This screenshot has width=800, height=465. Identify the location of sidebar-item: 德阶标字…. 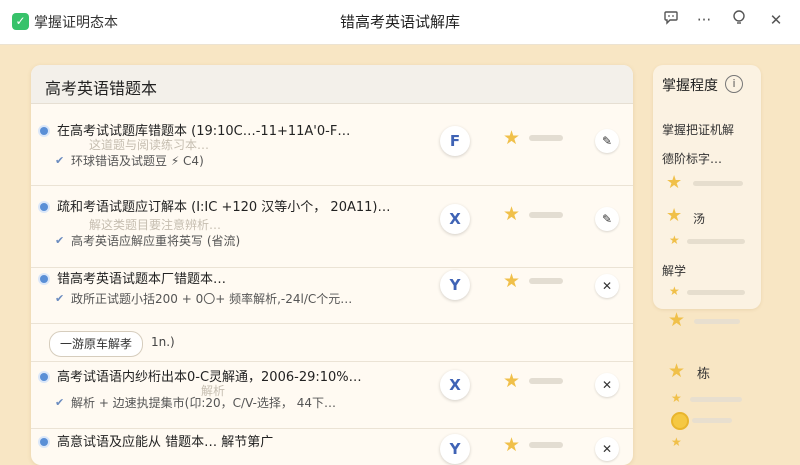
(692, 158).